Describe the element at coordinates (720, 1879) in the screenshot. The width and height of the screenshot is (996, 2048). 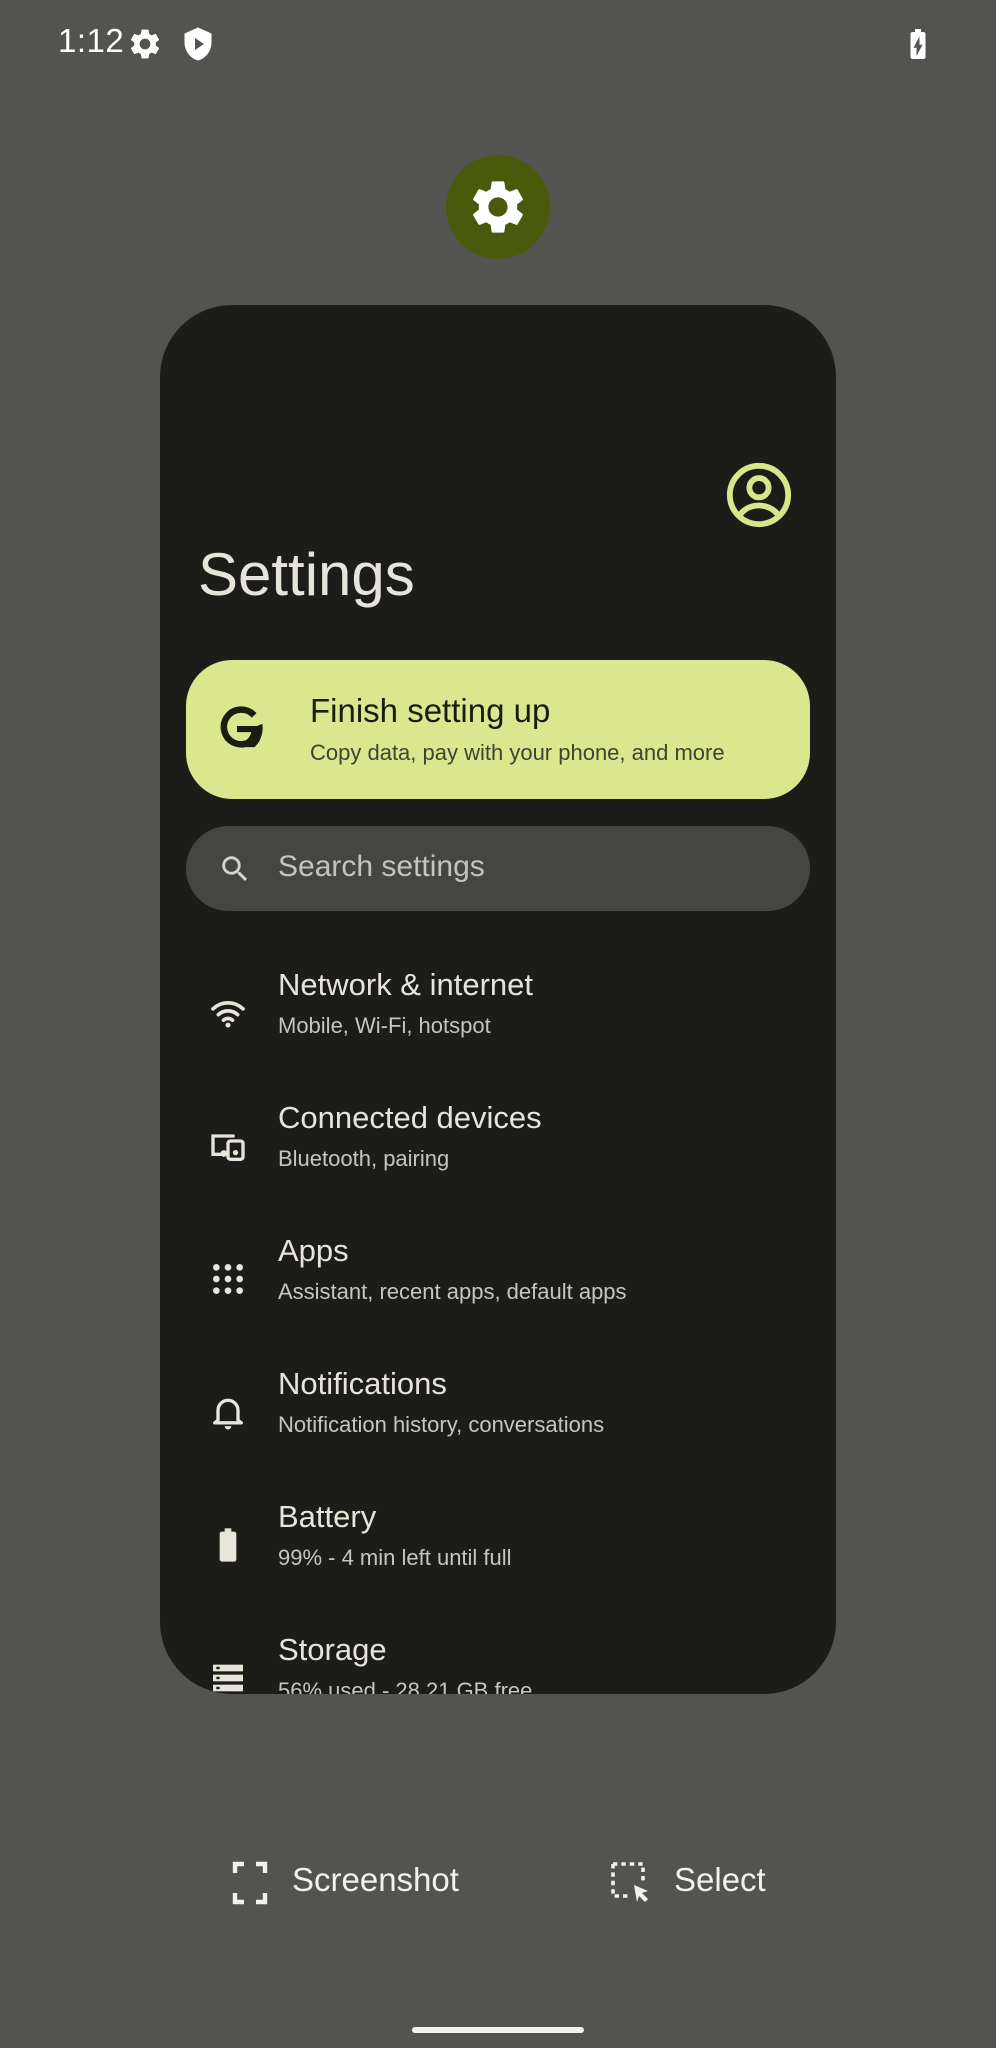
I see `select-label: Select` at that location.